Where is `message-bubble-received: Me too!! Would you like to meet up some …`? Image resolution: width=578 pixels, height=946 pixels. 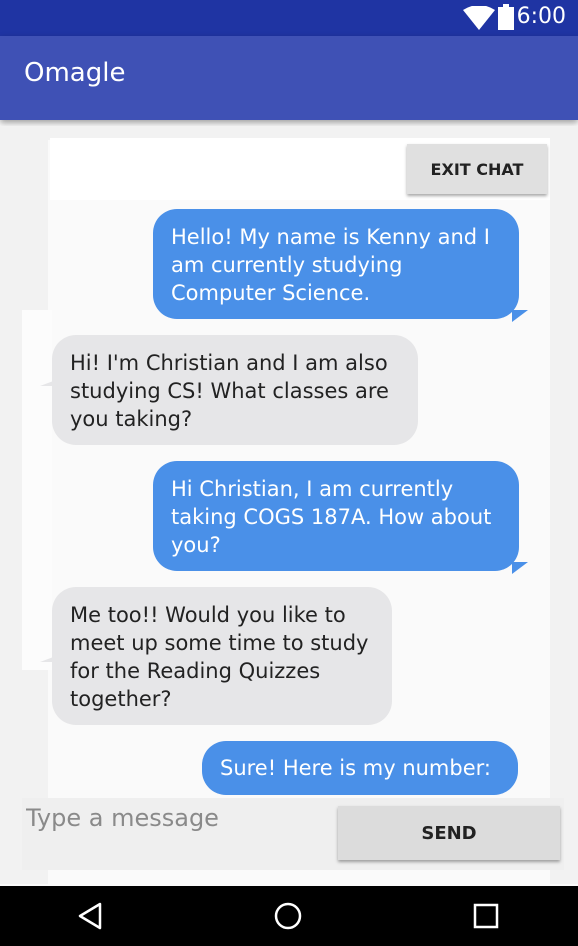
message-bubble-received: Me too!! Would you like to meet up some … is located at coordinates (222, 656).